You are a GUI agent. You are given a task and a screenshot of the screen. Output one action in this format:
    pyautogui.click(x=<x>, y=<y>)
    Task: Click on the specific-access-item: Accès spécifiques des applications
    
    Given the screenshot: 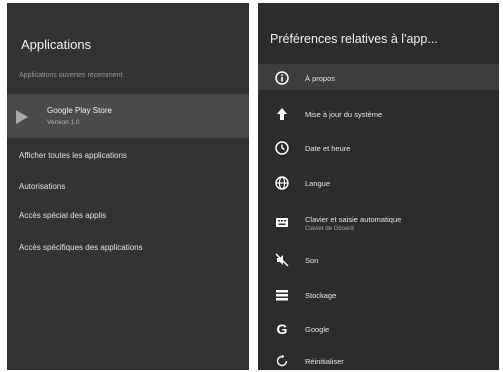 What is the action you would take?
    pyautogui.click(x=81, y=247)
    